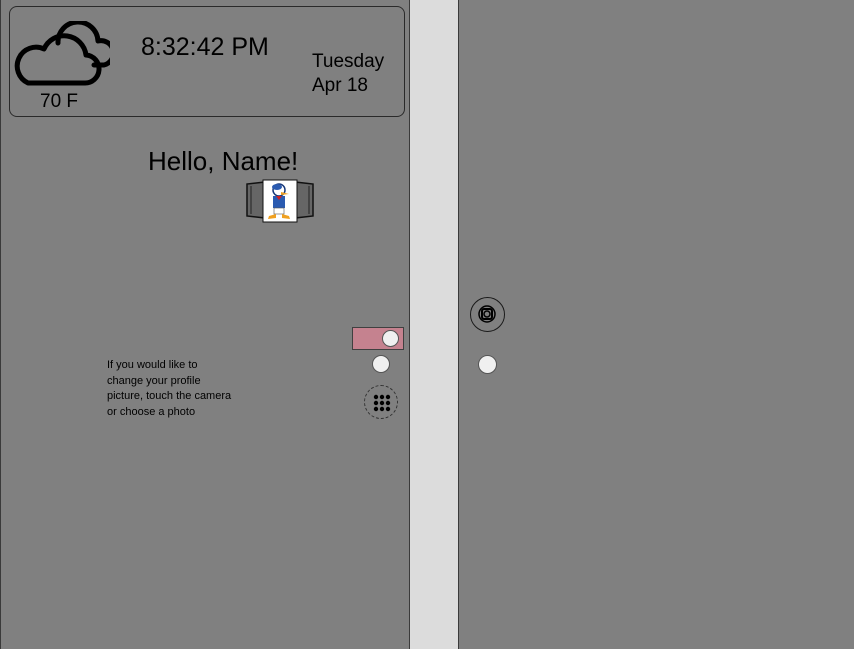  What do you see at coordinates (207, 61) in the screenshot?
I see `weather-widget: 70 F 8:32:42 PM Tuesday Apr 18` at bounding box center [207, 61].